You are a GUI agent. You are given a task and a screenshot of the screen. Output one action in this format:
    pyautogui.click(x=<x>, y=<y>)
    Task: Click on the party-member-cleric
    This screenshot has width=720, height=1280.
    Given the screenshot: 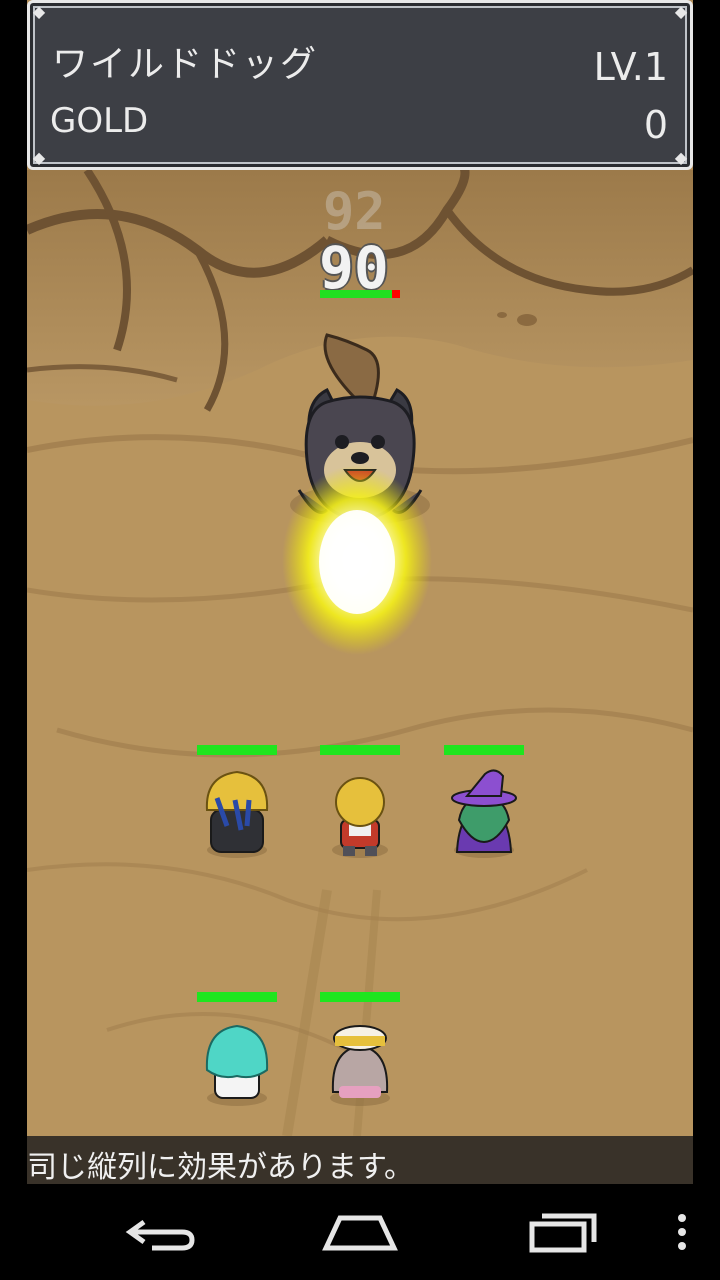 What is the action you would take?
    pyautogui.click(x=237, y=1065)
    